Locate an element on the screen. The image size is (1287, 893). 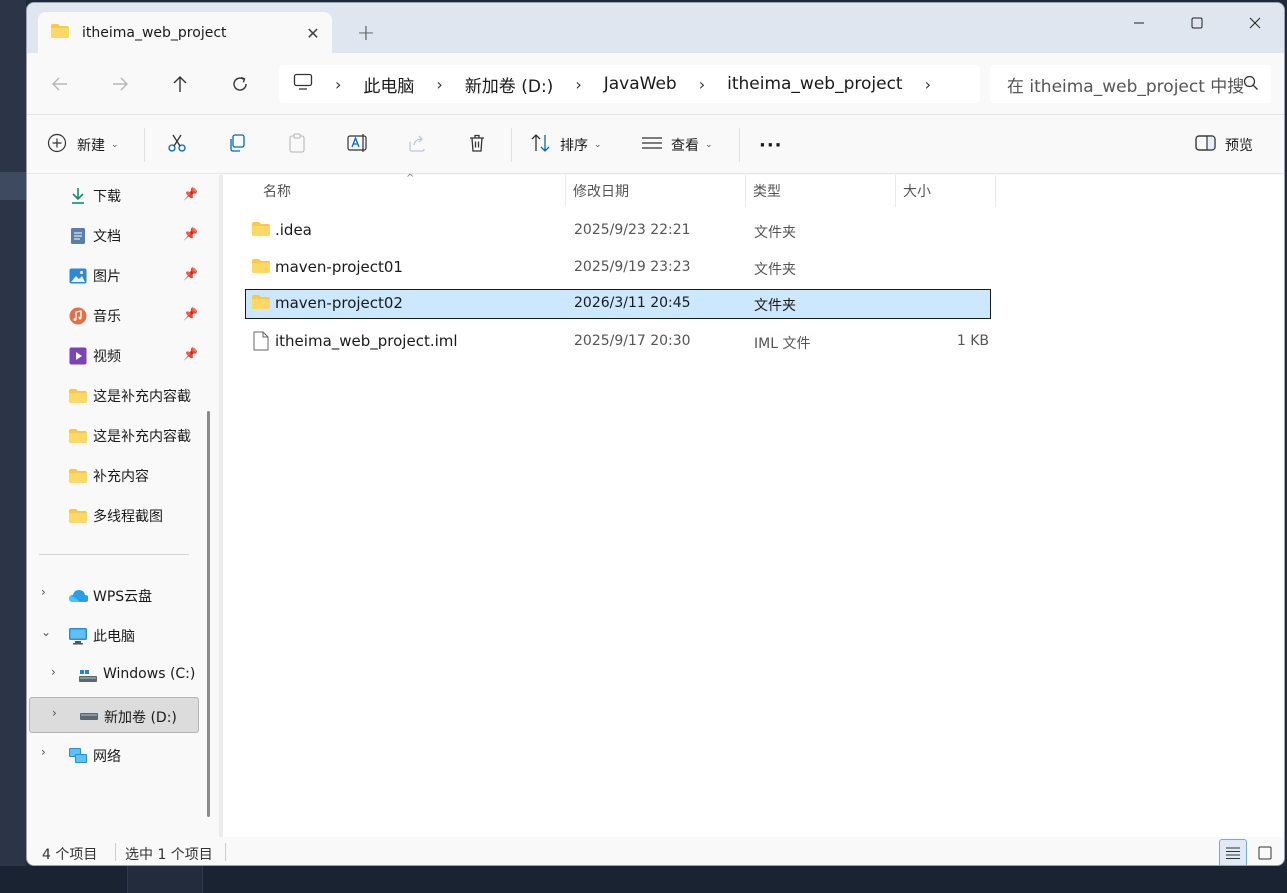
network-icon is located at coordinates (78, 756).